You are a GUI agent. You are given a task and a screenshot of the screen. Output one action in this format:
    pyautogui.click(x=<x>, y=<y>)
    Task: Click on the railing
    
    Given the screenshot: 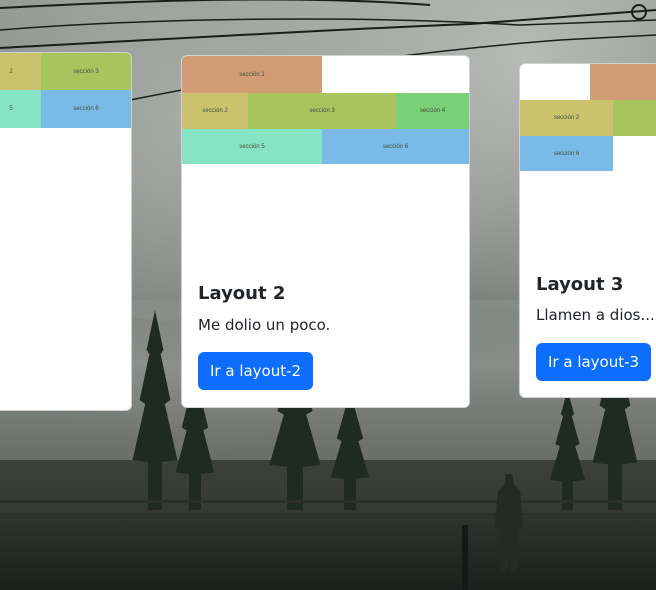 What is the action you would take?
    pyautogui.click(x=328, y=507)
    